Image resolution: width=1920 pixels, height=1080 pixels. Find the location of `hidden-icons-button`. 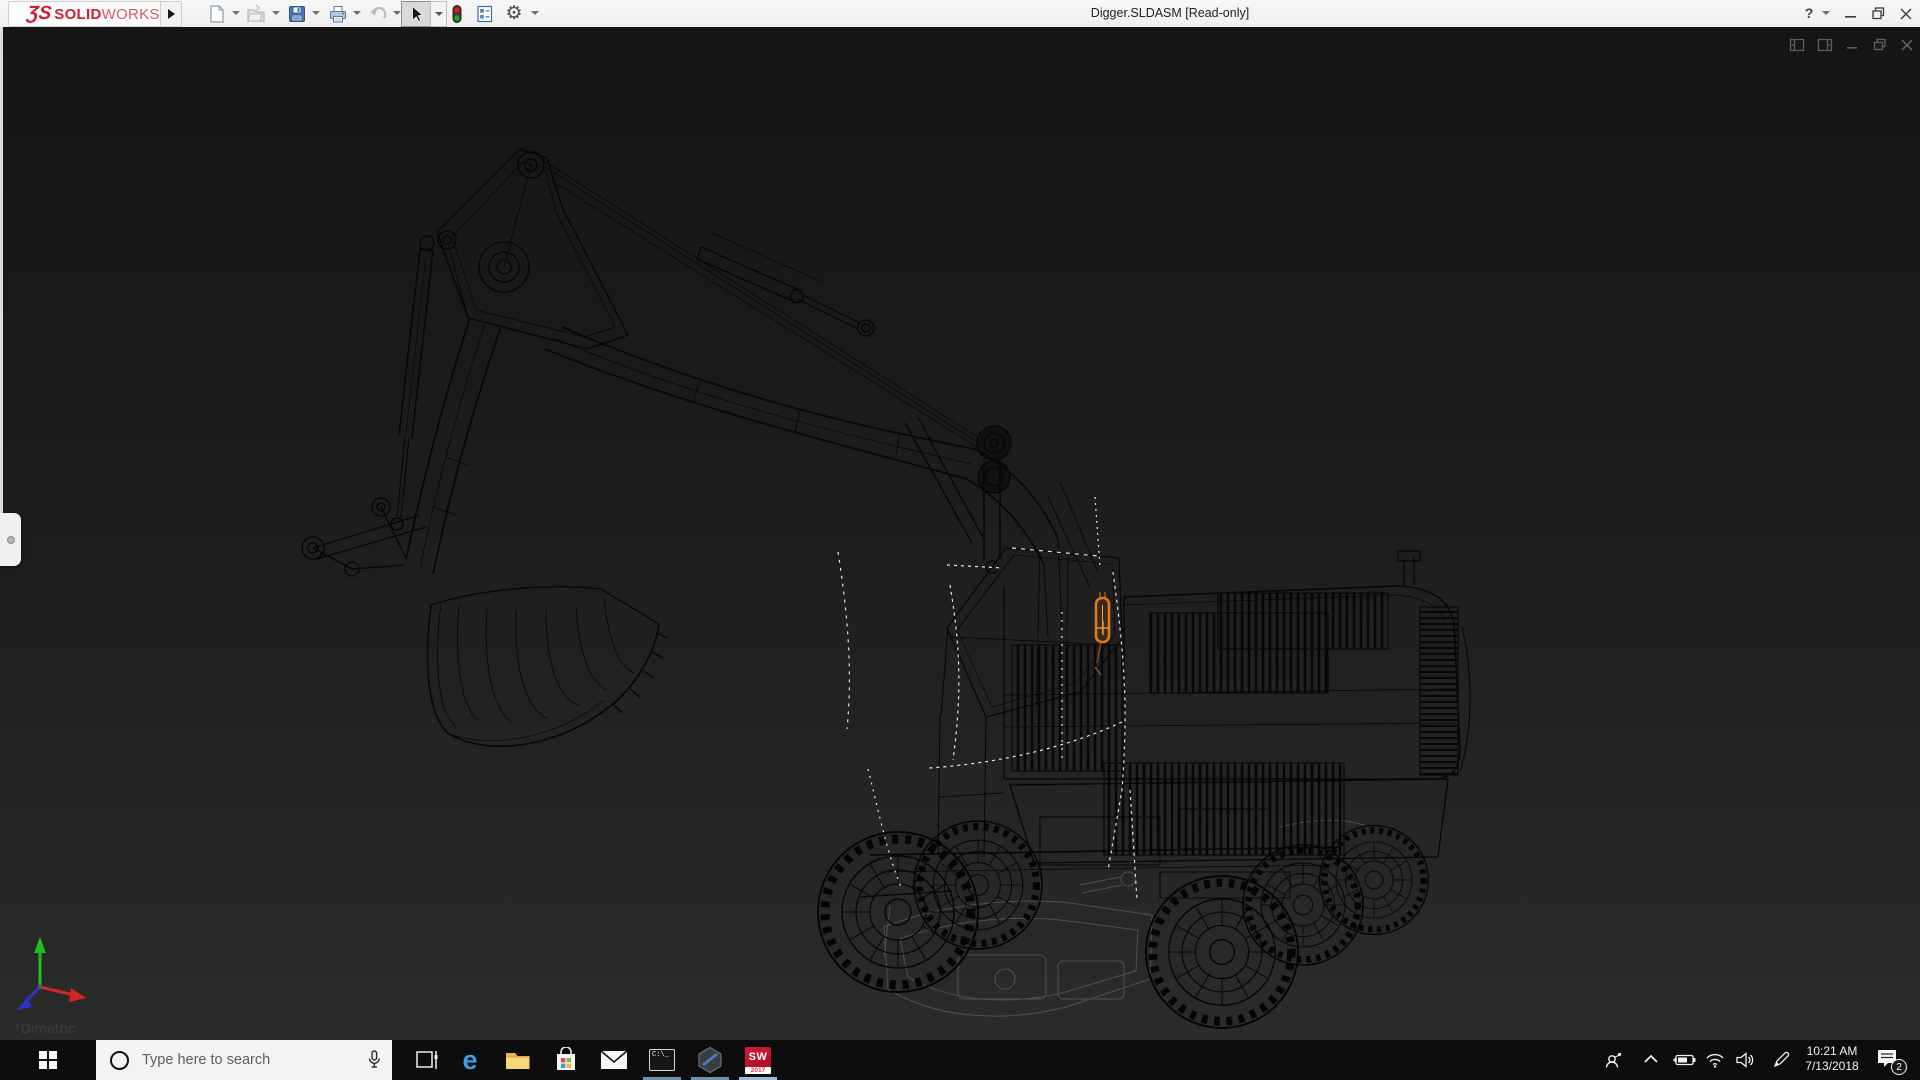

hidden-icons-button is located at coordinates (1651, 1060).